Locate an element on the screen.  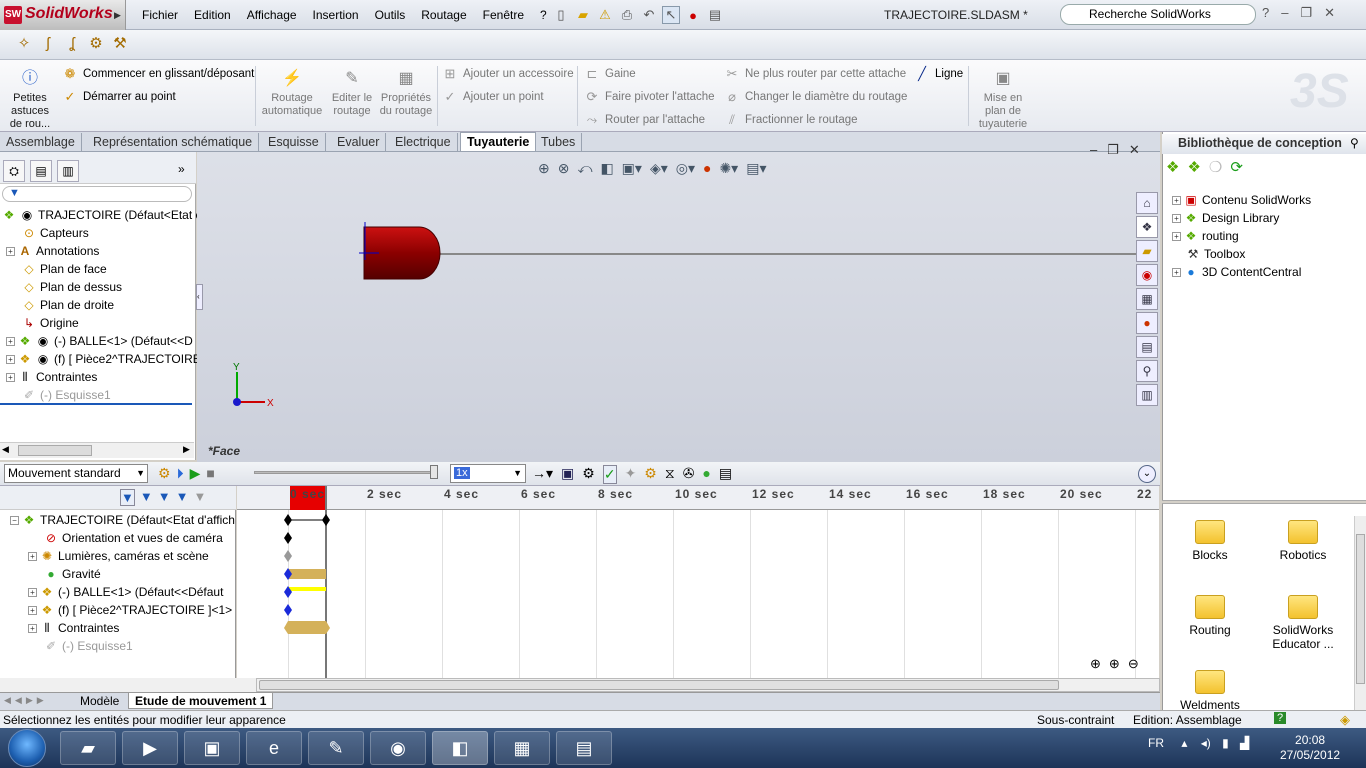
menu-routage: Routage is located at coordinates (443, 16).